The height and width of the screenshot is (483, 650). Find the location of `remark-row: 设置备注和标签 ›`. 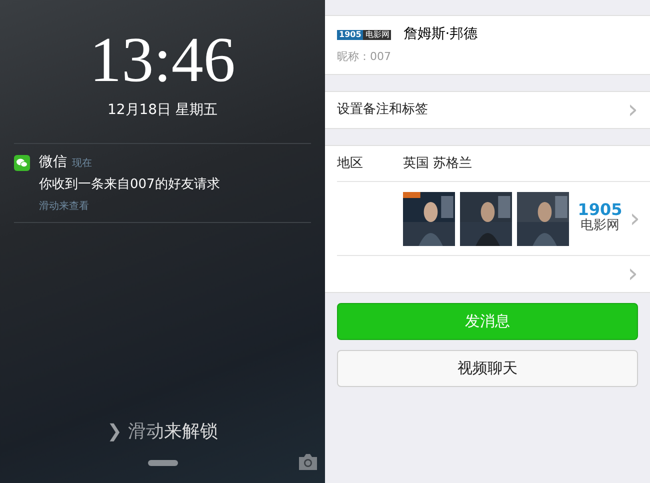

remark-row: 设置备注和标签 › is located at coordinates (487, 110).